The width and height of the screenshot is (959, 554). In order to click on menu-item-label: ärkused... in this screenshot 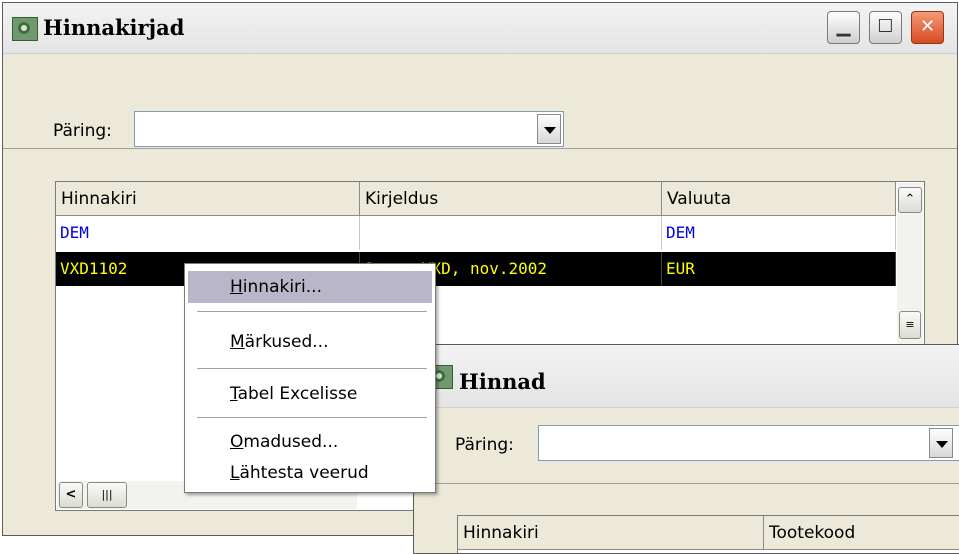, I will do `click(286, 342)`.